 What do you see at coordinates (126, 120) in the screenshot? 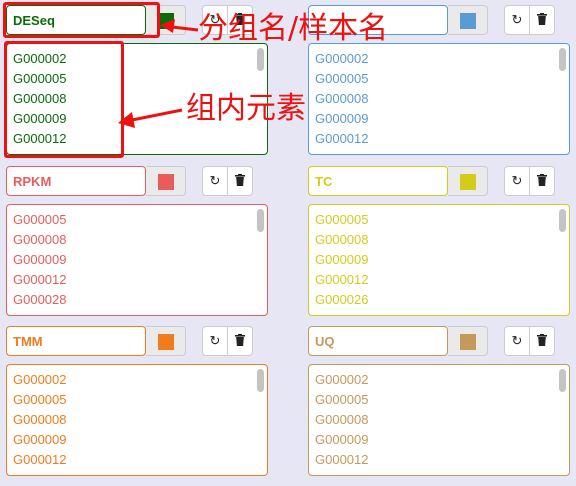
I see `arrowhead-group-elements` at bounding box center [126, 120].